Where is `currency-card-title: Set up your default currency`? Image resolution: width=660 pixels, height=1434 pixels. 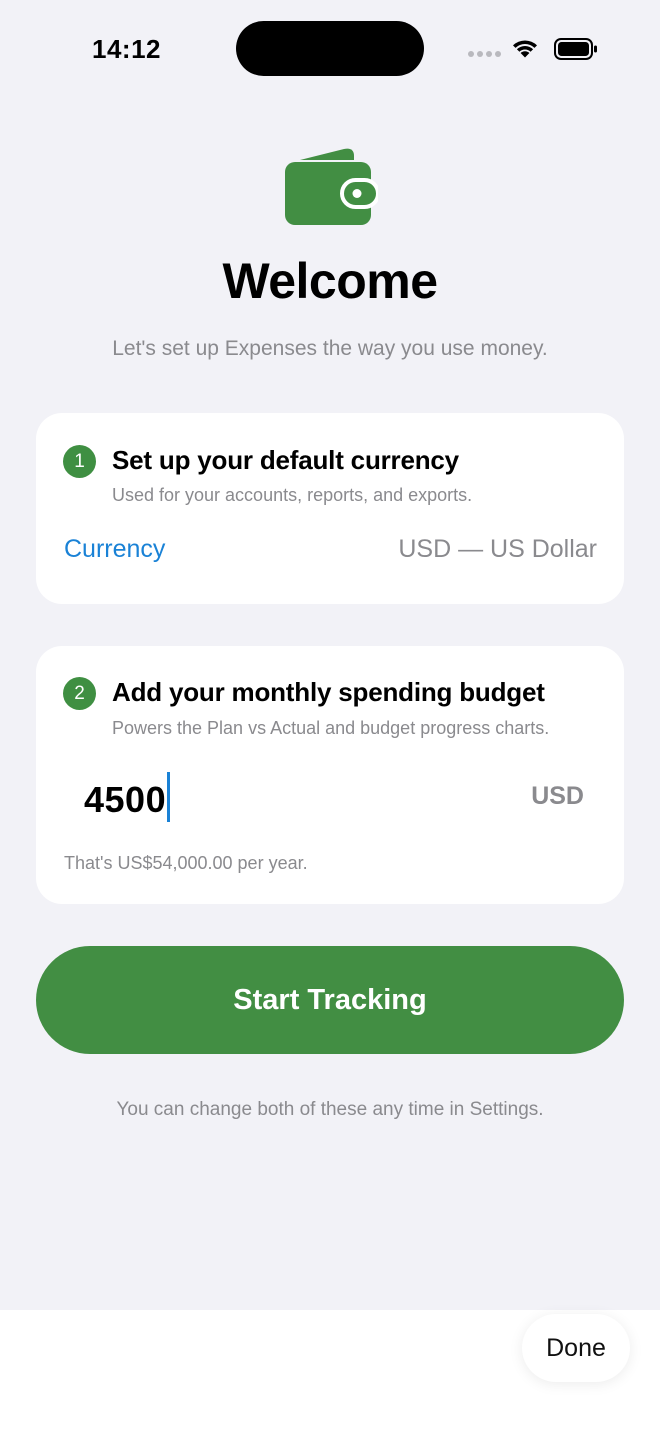 currency-card-title: Set up your default currency is located at coordinates (285, 460).